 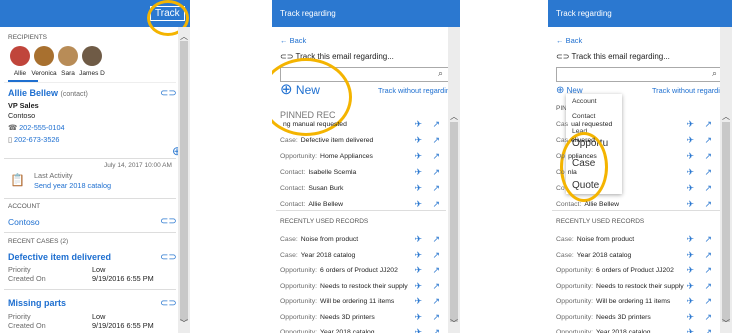 I want to click on dropdown-item: Contact, so click(x=583, y=116).